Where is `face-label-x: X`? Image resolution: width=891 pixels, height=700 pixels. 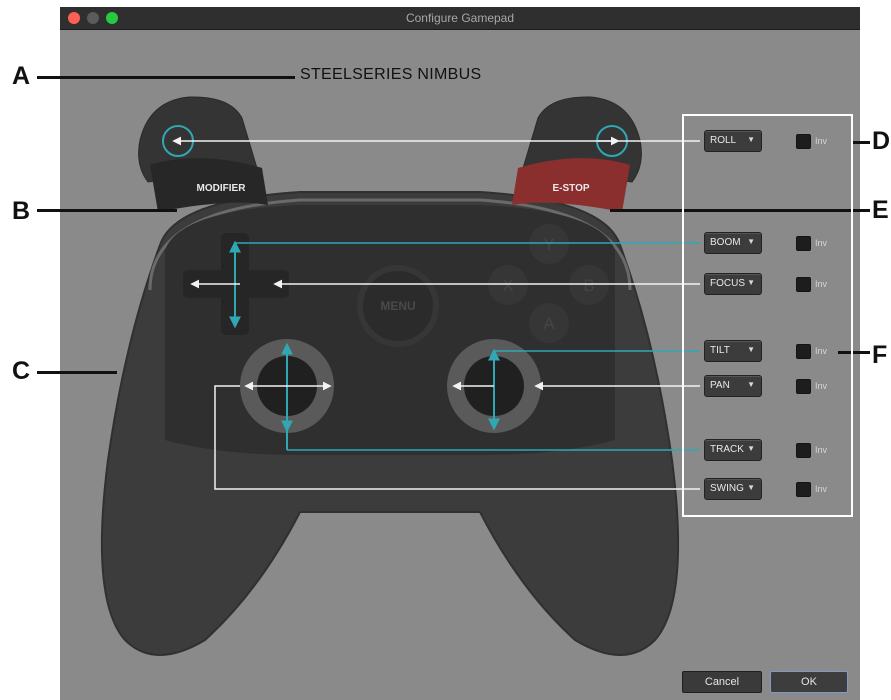 face-label-x: X is located at coordinates (507, 285).